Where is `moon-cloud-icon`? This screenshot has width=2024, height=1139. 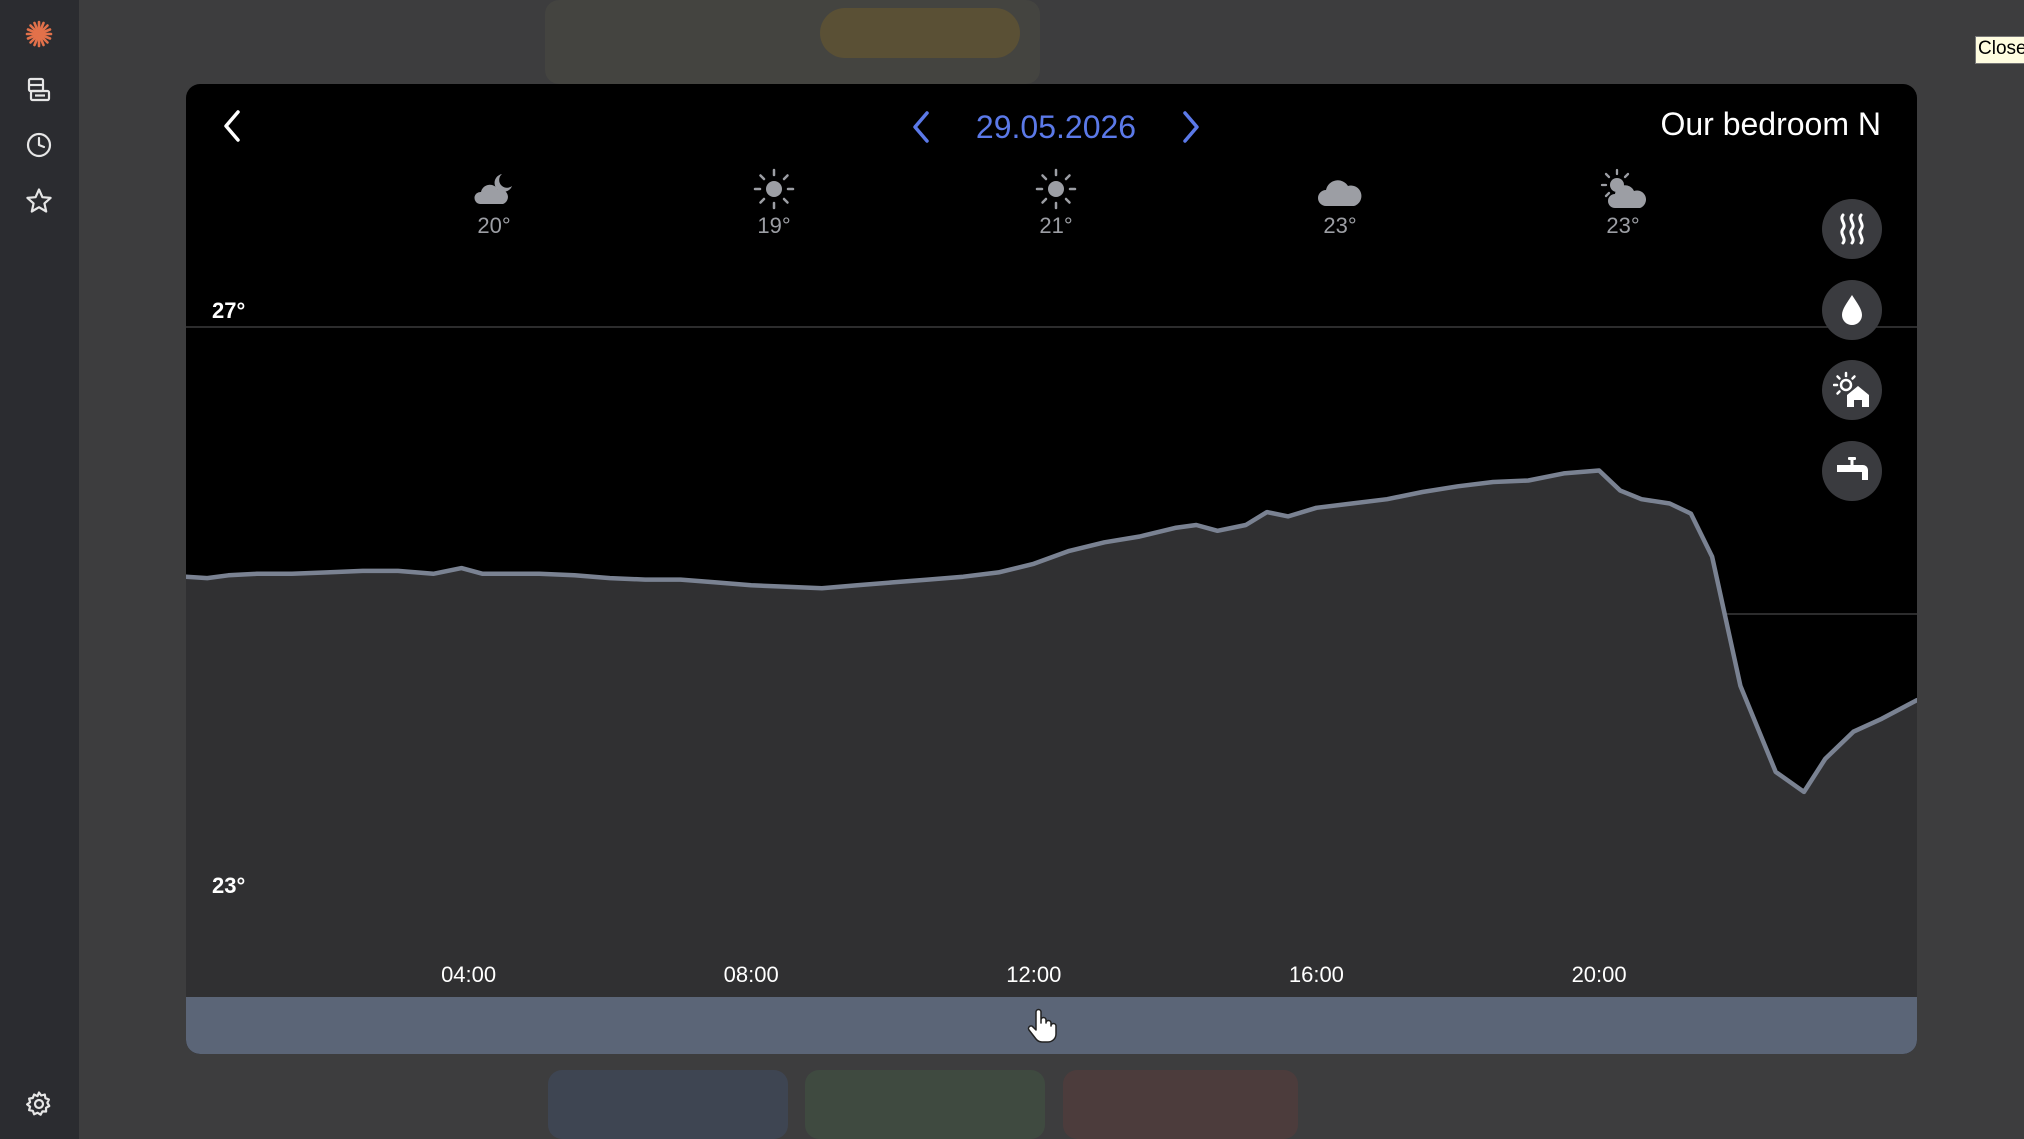
moon-cloud-icon is located at coordinates (493, 189).